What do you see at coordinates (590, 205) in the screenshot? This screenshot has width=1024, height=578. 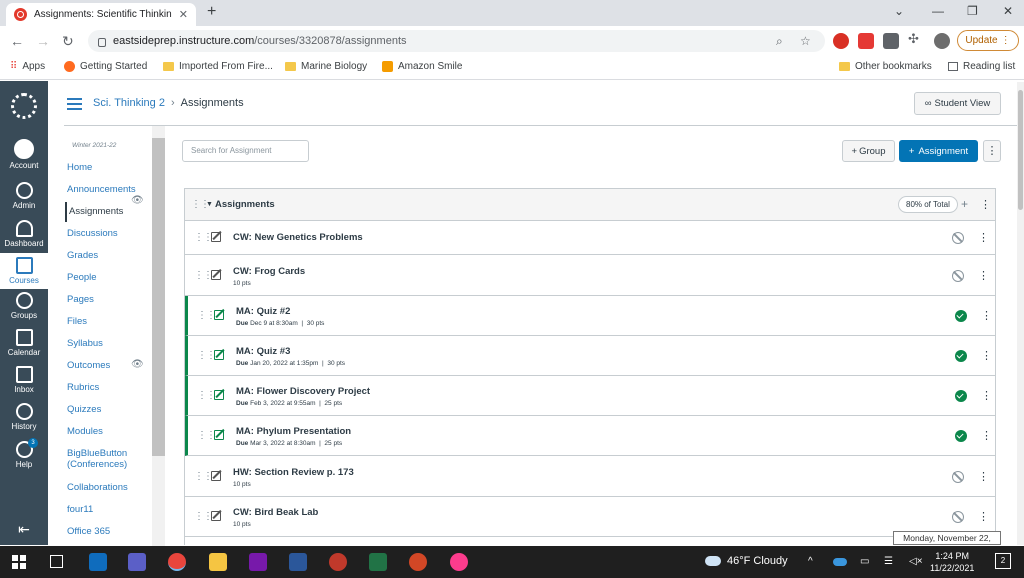 I see `group-header: ⋮⋮ ▼ Assignments 80% of Total + ⋮` at bounding box center [590, 205].